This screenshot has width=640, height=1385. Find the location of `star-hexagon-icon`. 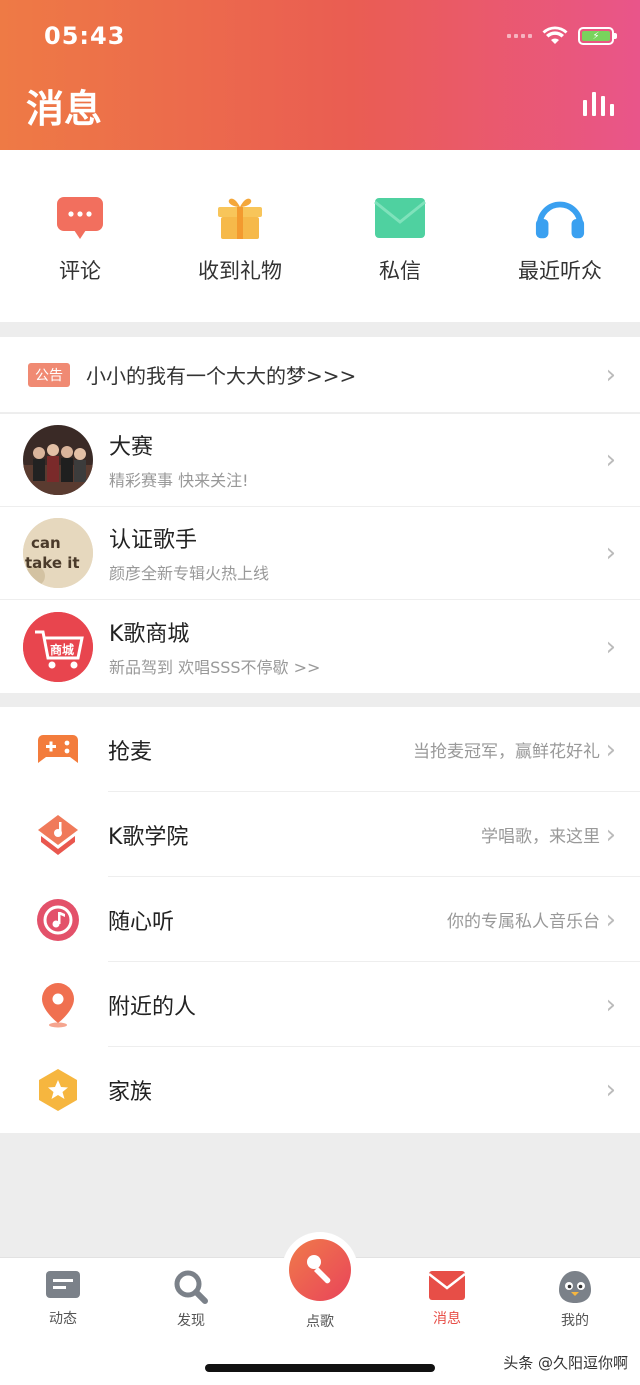

star-hexagon-icon is located at coordinates (58, 1090).